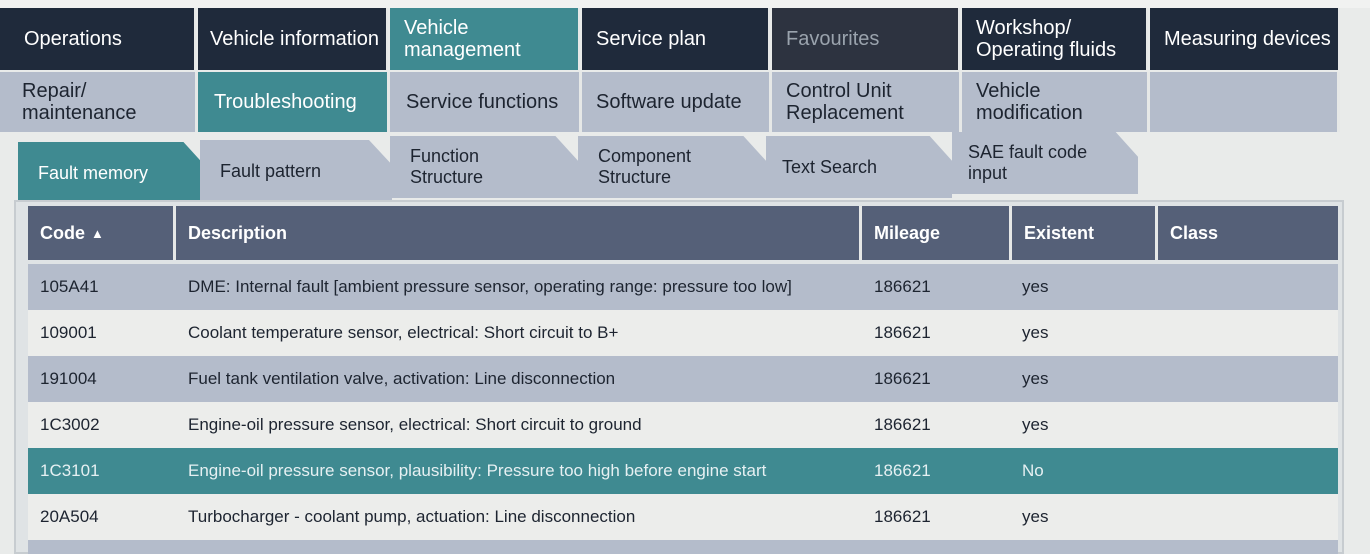 Image resolution: width=1370 pixels, height=554 pixels. Describe the element at coordinates (93, 172) in the screenshot. I see `tab-label: Fault memory` at that location.